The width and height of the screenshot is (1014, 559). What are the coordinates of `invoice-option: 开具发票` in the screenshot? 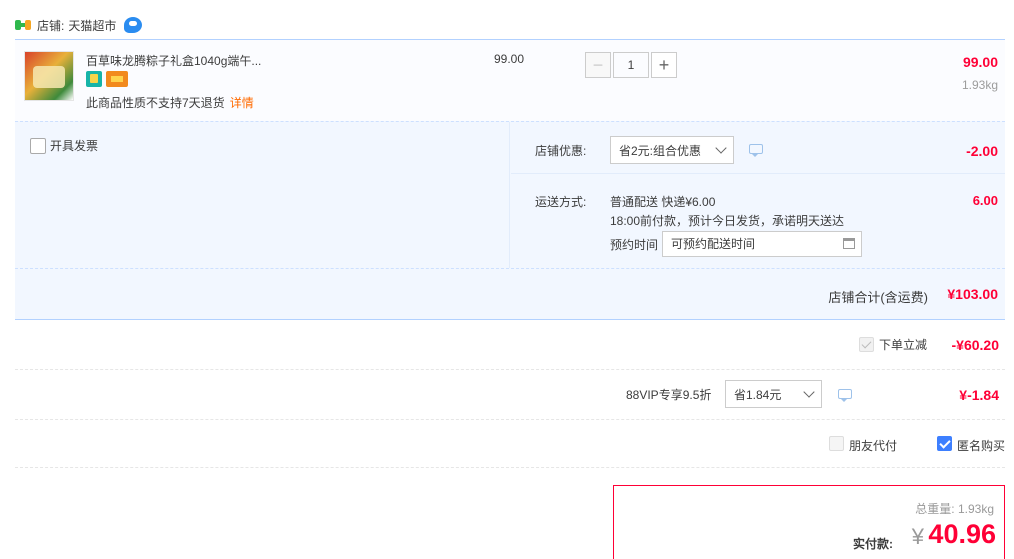 It's located at (64, 145).